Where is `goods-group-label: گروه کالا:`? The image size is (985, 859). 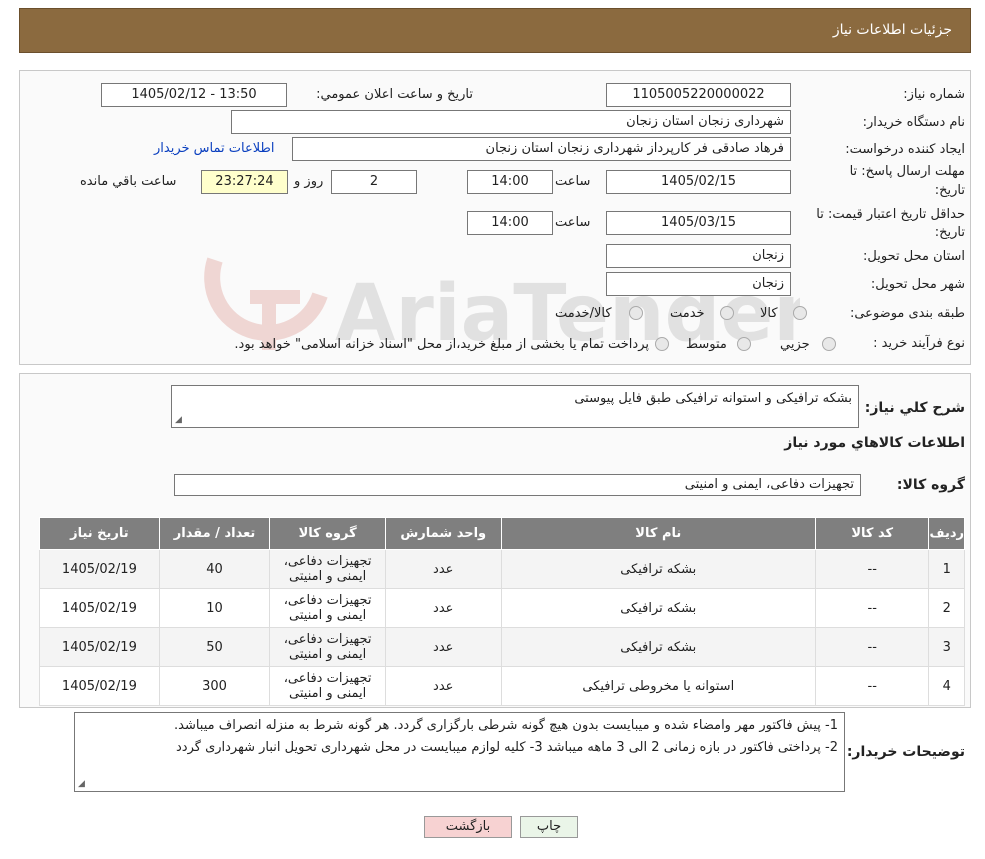
goods-group-label: گروه کالا: is located at coordinates (930, 485).